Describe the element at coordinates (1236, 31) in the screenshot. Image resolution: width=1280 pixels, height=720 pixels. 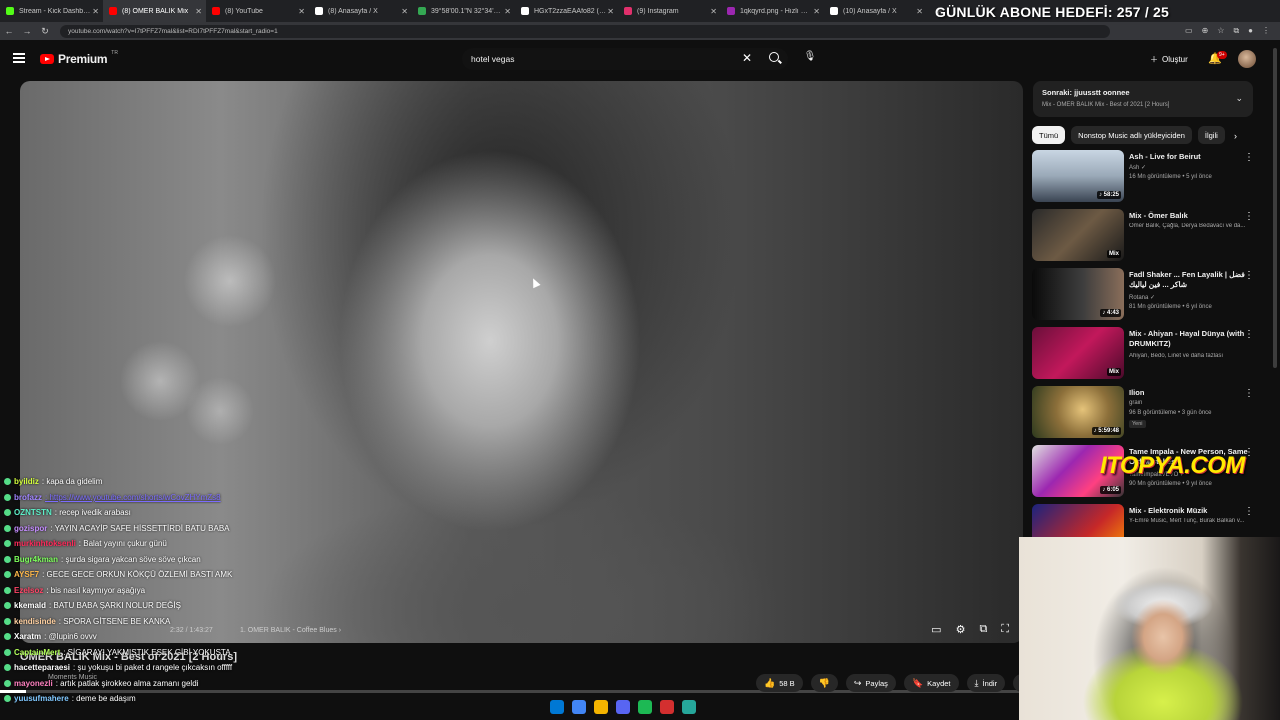
I see `extensions-icon: ⧉` at that location.